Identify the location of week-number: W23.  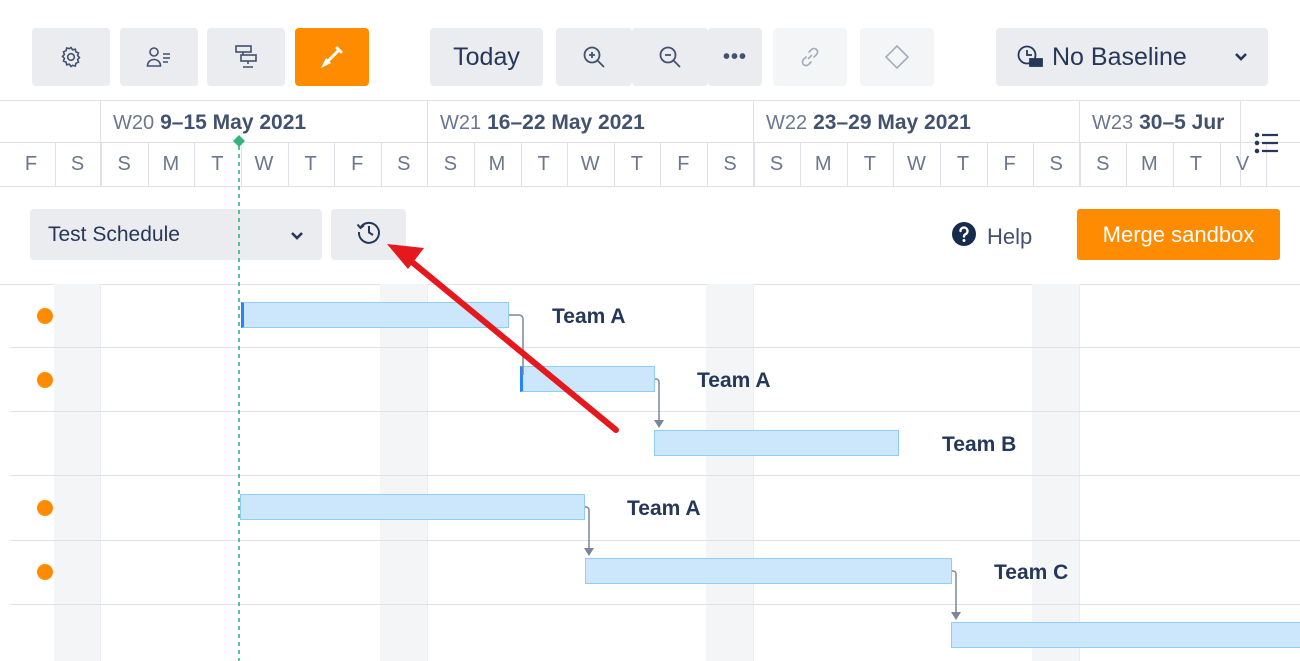
(1113, 123).